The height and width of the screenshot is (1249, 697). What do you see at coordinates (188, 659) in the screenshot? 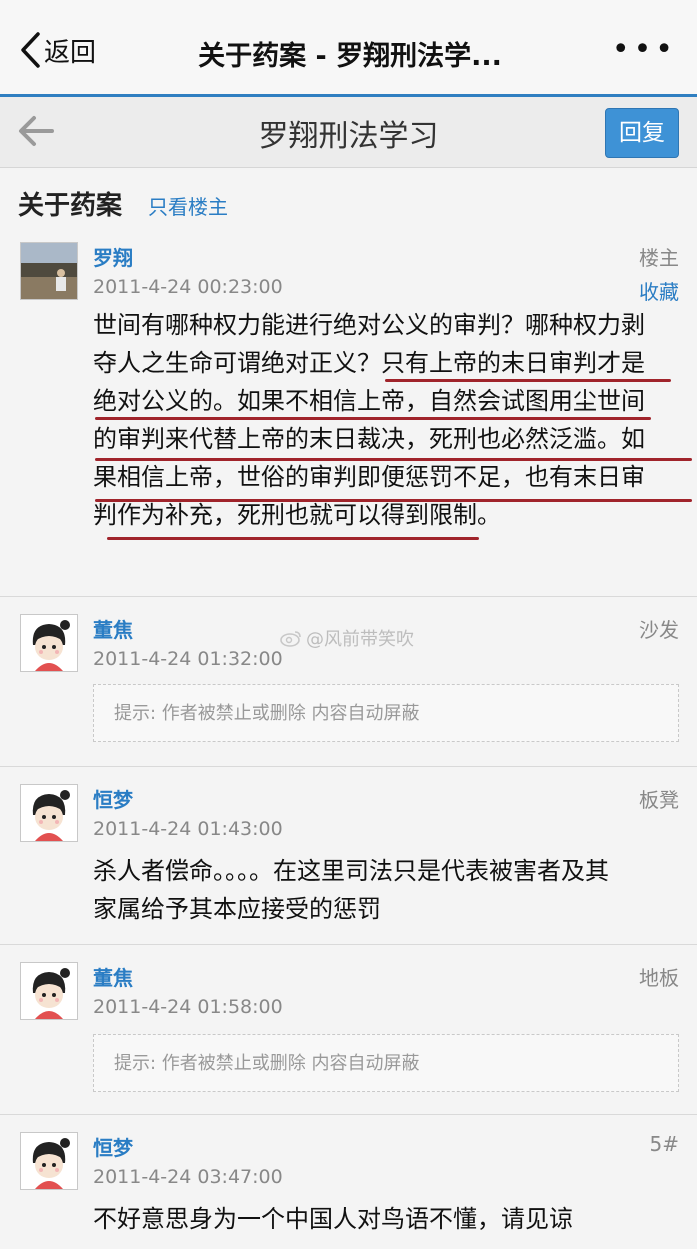
I see `post-time: 2011-4-24 01:32:00` at bounding box center [188, 659].